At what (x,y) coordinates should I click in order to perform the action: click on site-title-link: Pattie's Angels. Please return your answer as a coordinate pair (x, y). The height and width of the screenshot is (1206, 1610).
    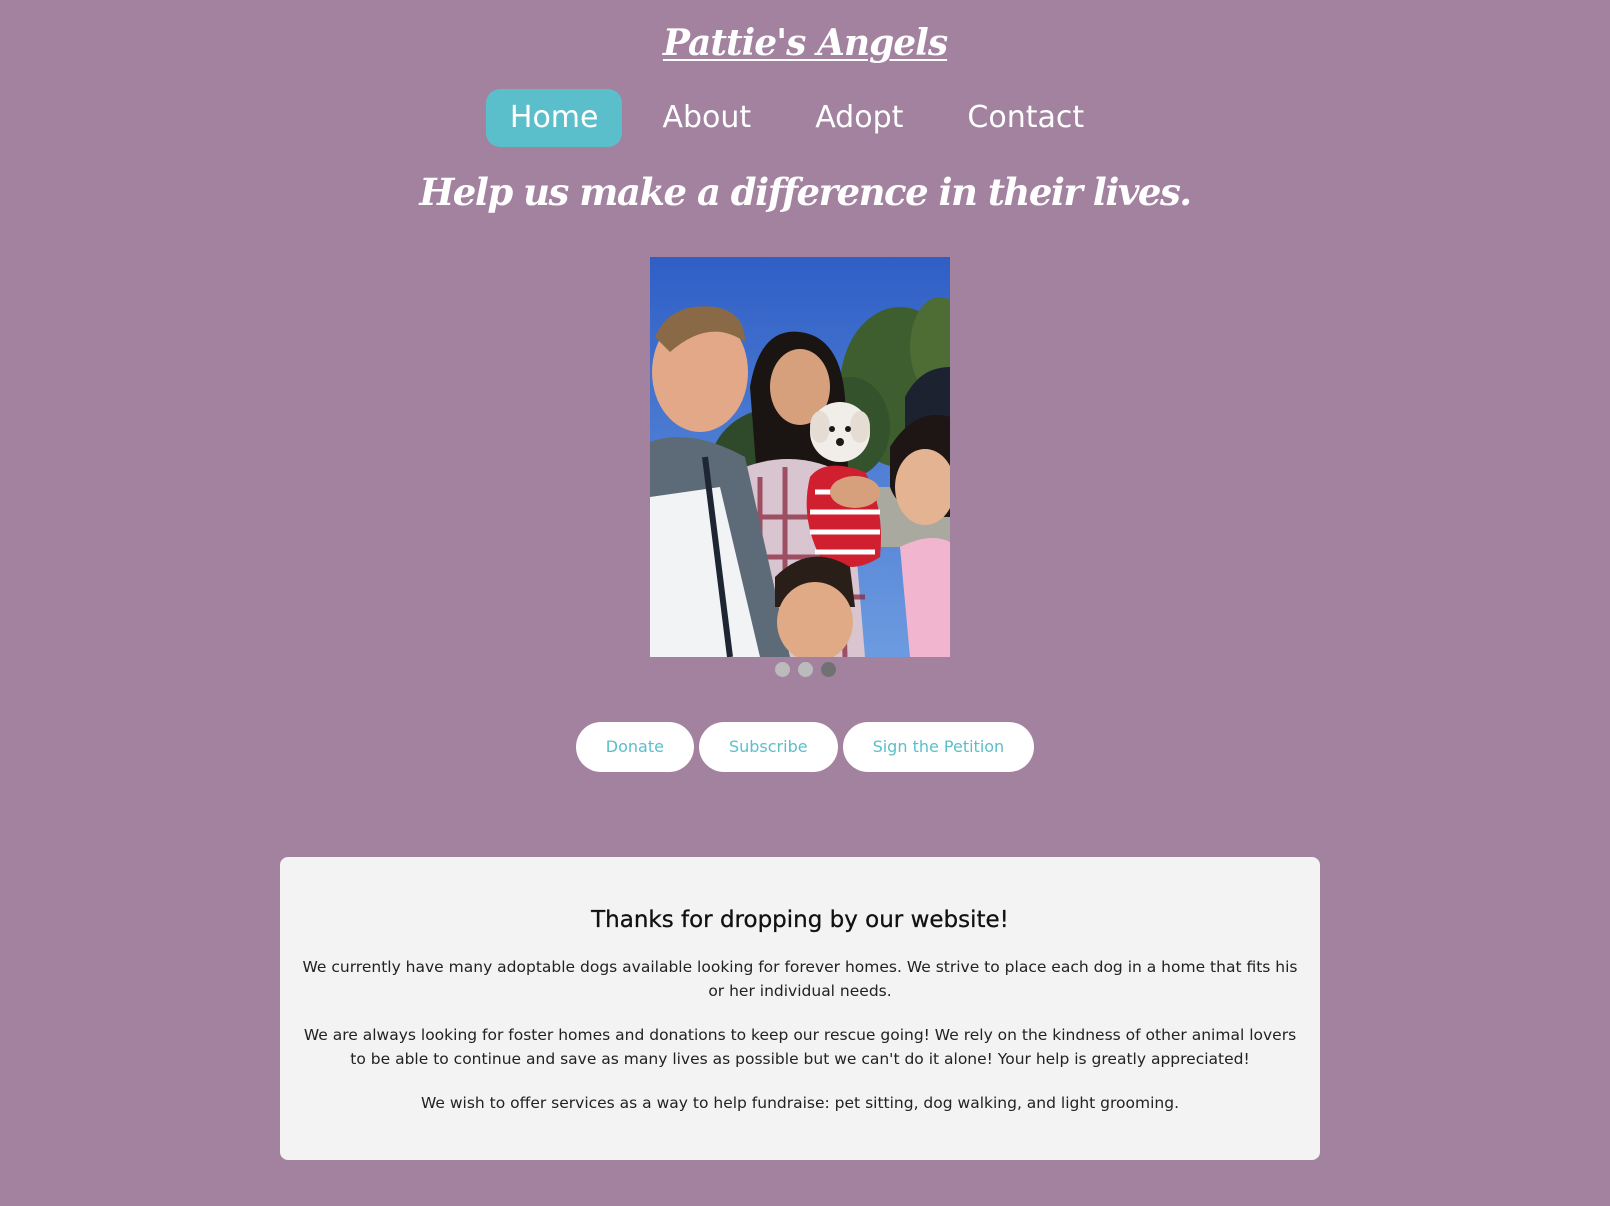
    Looking at the image, I should click on (805, 43).